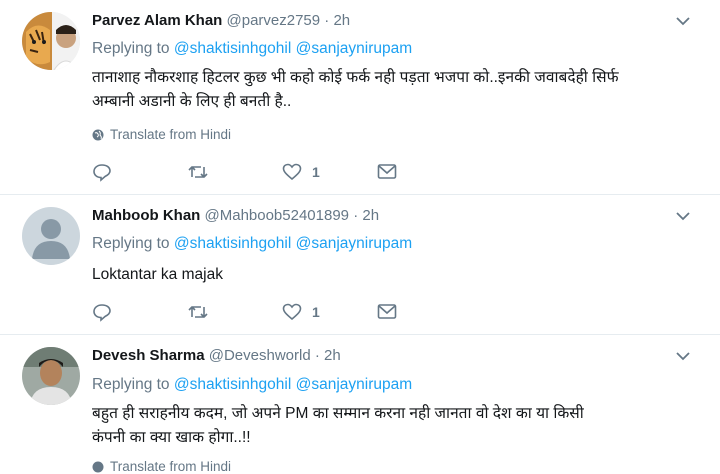 The image size is (720, 474). I want to click on tweet-text-line: अम्बानी अडानी के लिए ही बनती है.., so click(192, 101).